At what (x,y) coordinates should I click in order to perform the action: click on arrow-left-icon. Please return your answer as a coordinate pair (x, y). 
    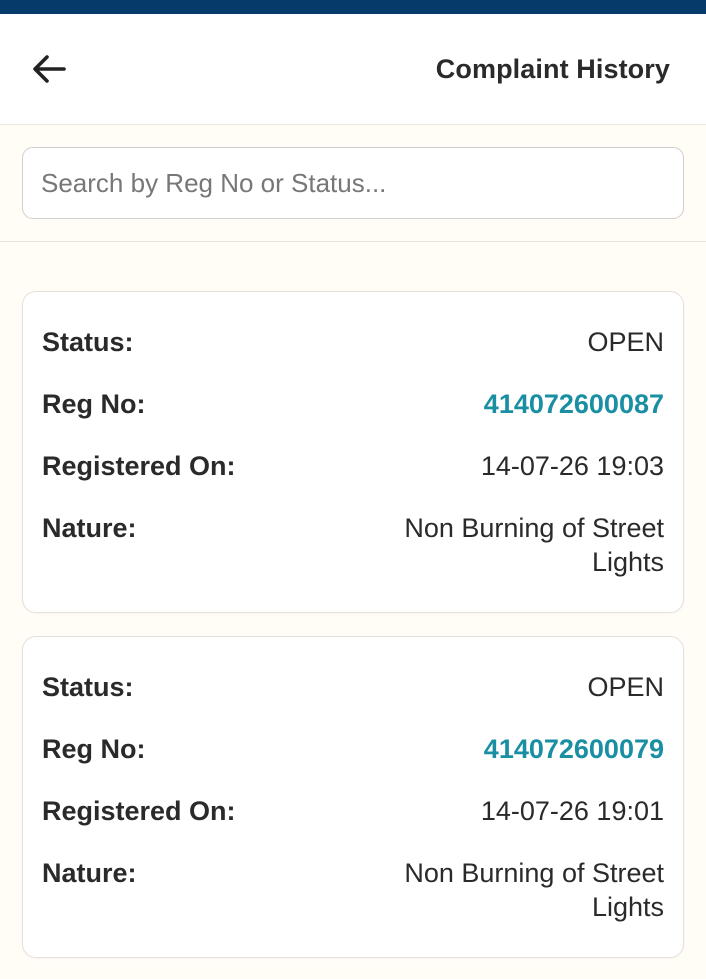
    Looking at the image, I should click on (49, 69).